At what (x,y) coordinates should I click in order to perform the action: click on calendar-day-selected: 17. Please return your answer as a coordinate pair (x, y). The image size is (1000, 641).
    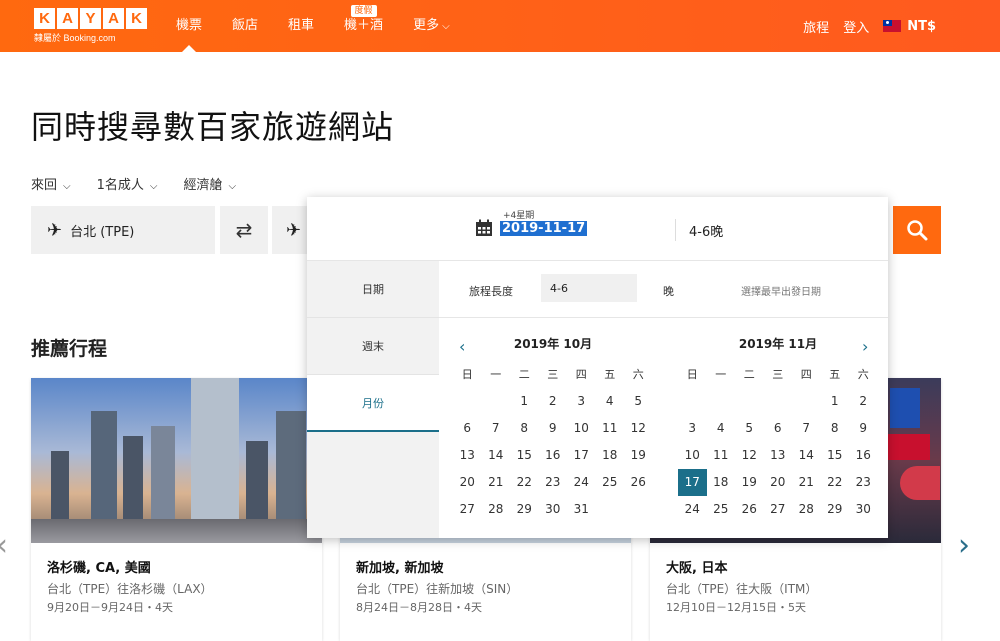
    Looking at the image, I should click on (692, 482).